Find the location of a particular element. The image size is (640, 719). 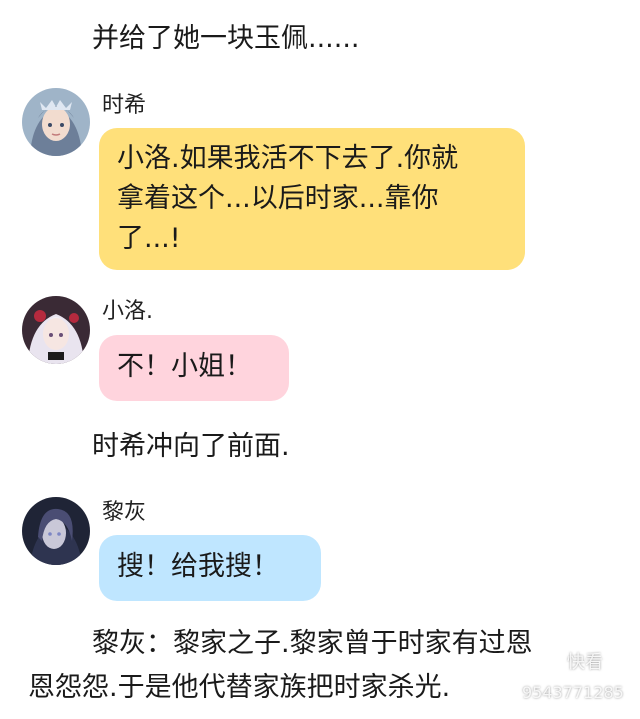

avatar-xiaoluo is located at coordinates (56, 330).